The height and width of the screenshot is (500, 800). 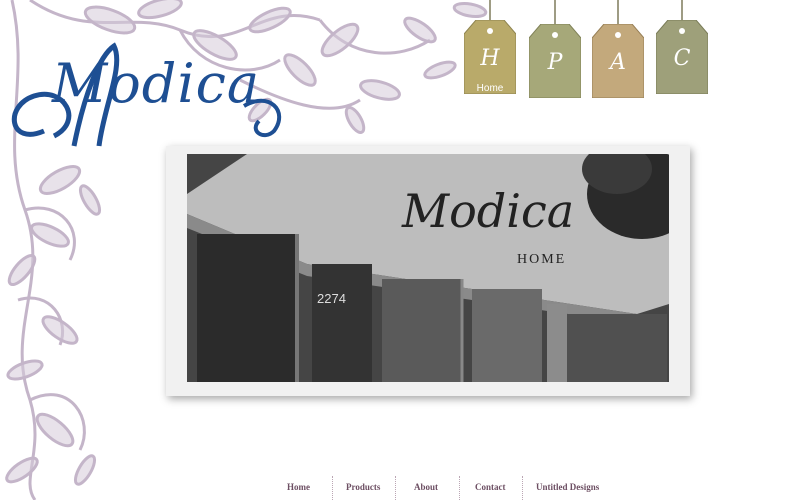 I want to click on tag-contact: C, so click(x=682, y=57).